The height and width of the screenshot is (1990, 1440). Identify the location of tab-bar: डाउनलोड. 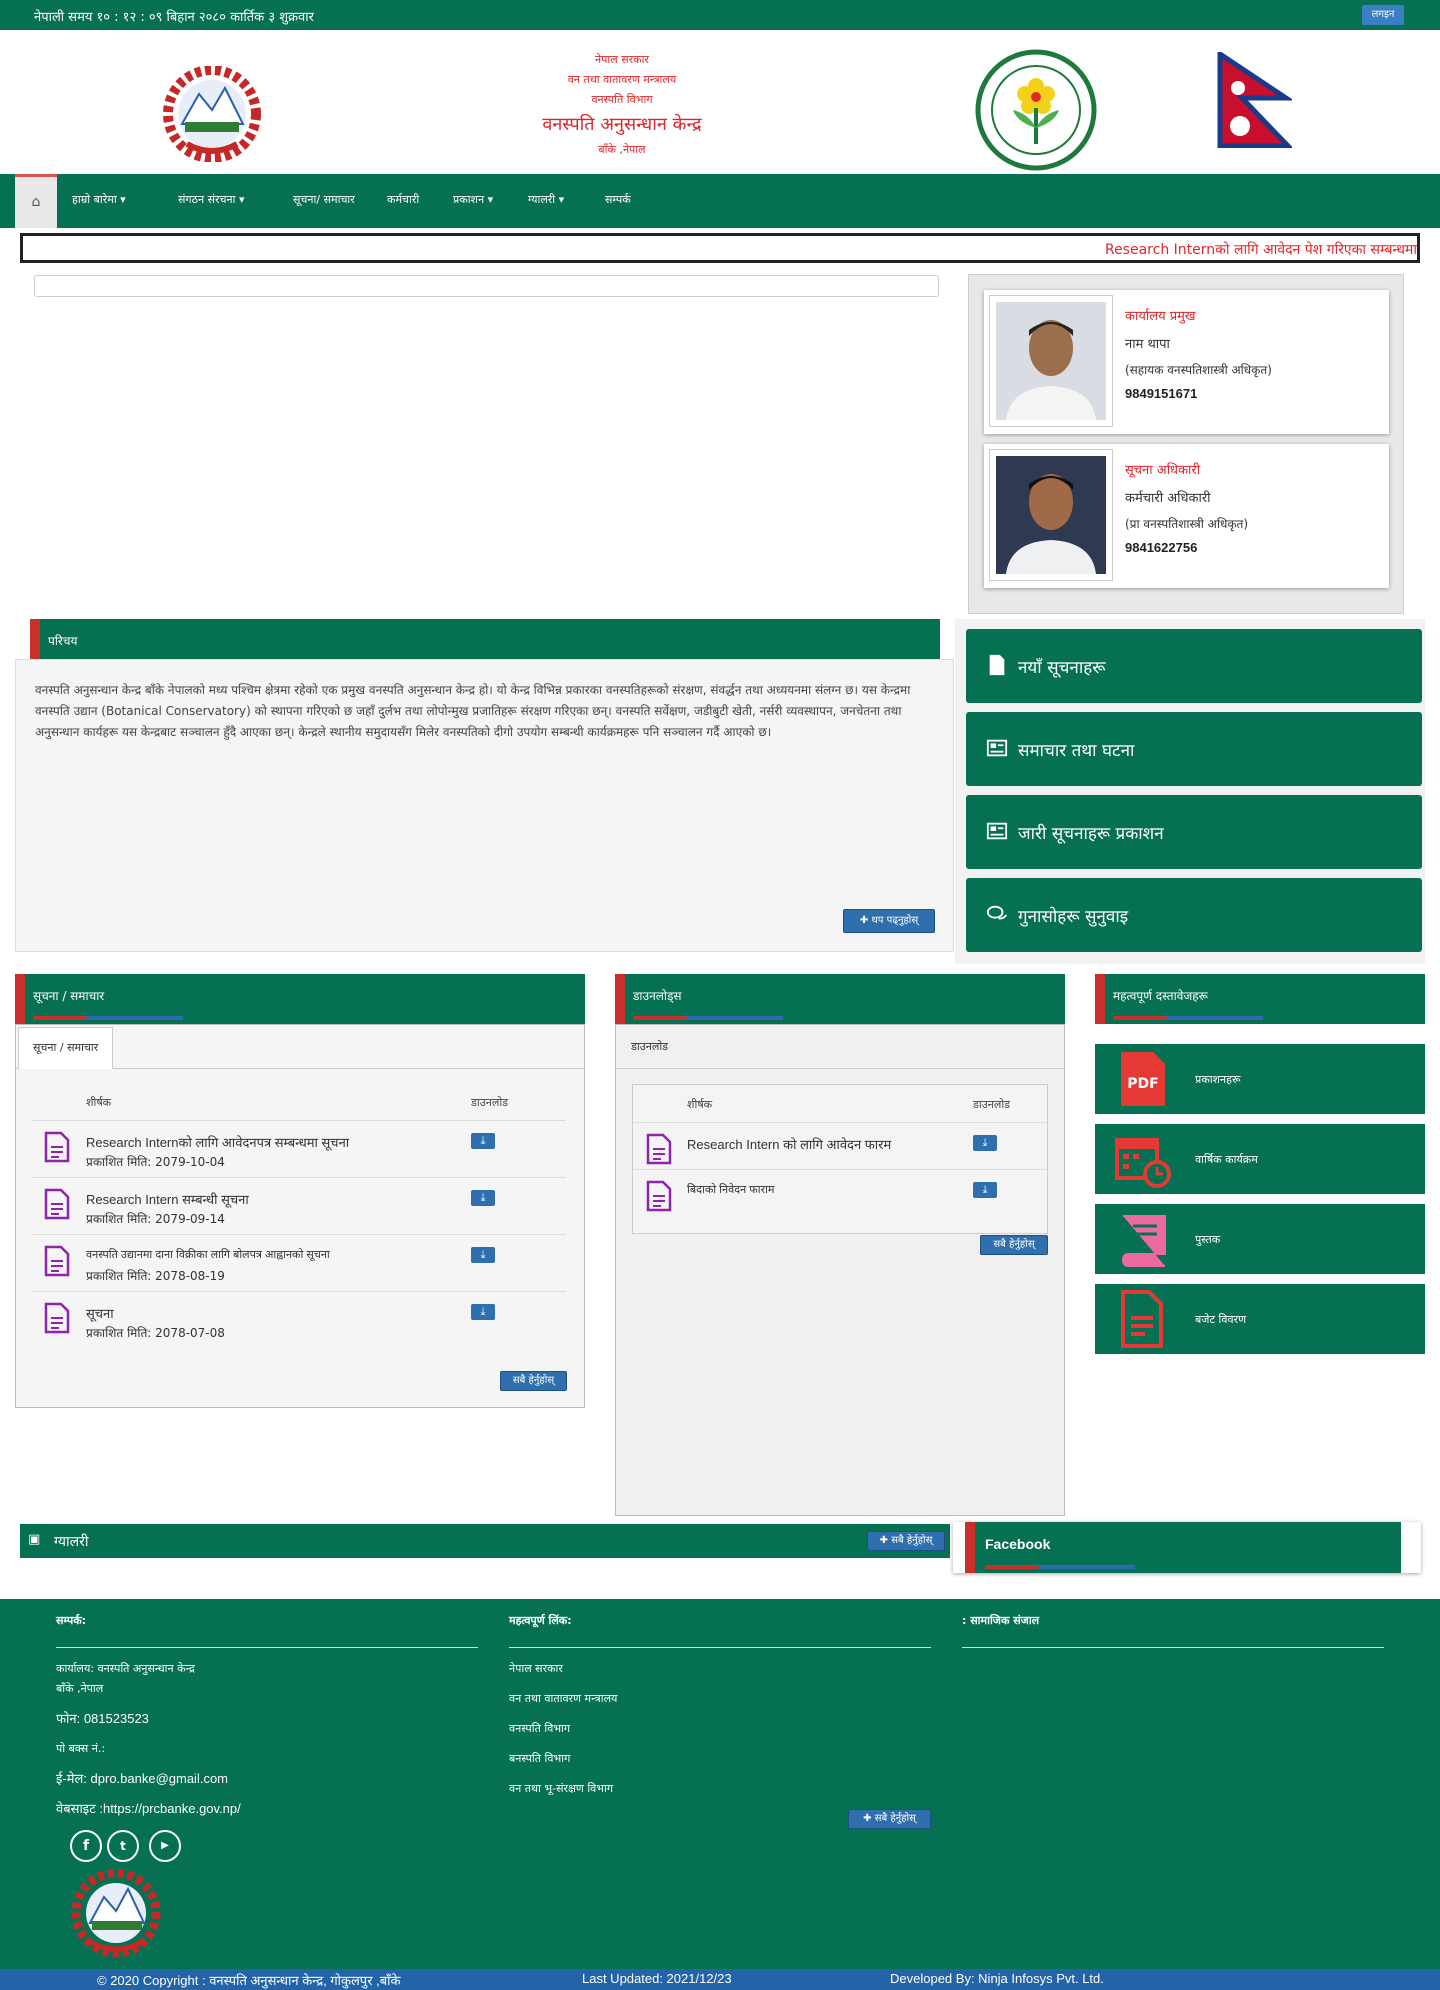
(840, 1047).